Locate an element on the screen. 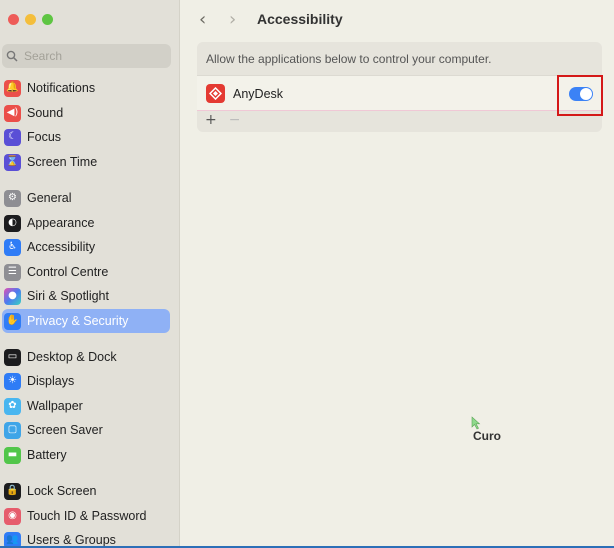 This screenshot has width=614, height=548. sidebar-item-label: Siri & Spotlight is located at coordinates (68, 296).